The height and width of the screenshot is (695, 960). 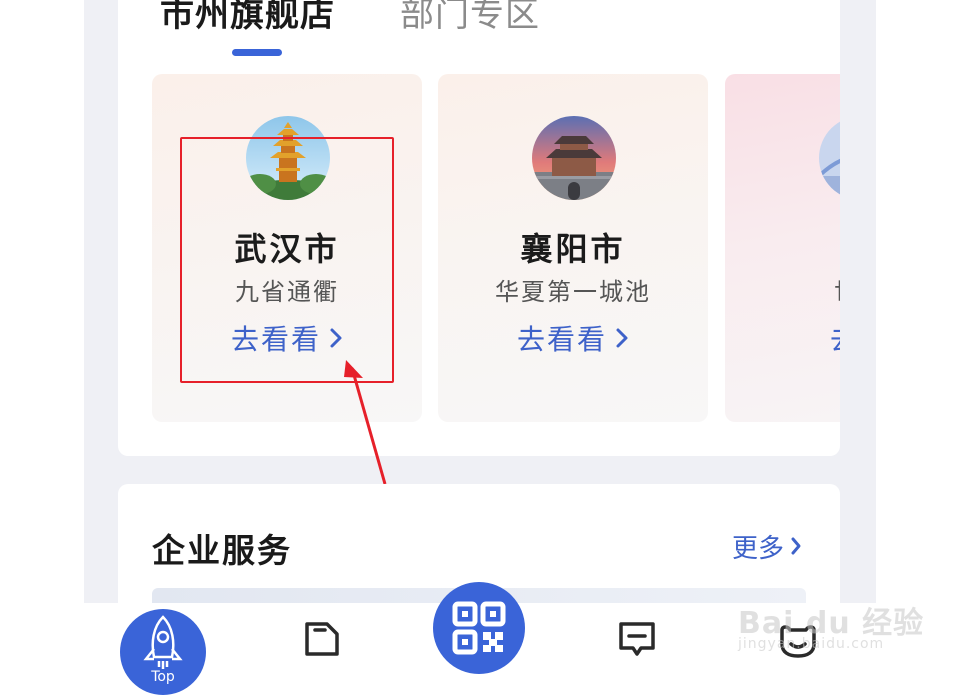 I want to click on back-to-top-label: Top, so click(x=163, y=677).